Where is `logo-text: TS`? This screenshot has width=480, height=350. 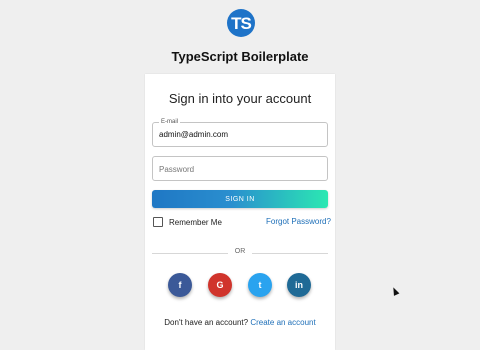 logo-text: TS is located at coordinates (241, 23).